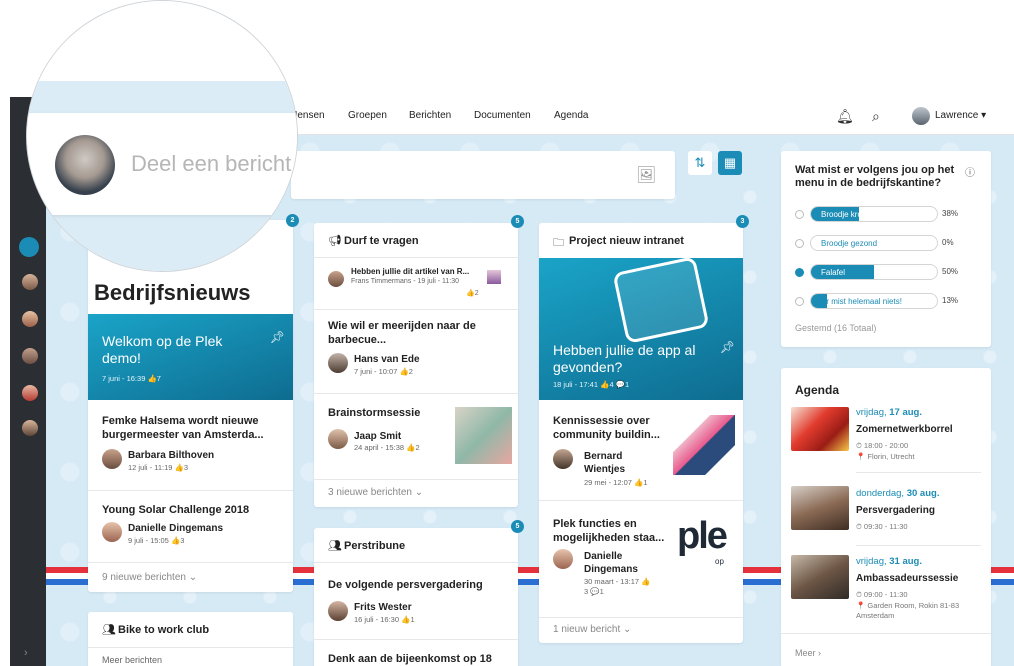 Image resolution: width=1014 pixels, height=666 pixels. Describe the element at coordinates (26, 653) in the screenshot. I see `expand-chevron-icon: ›` at that location.